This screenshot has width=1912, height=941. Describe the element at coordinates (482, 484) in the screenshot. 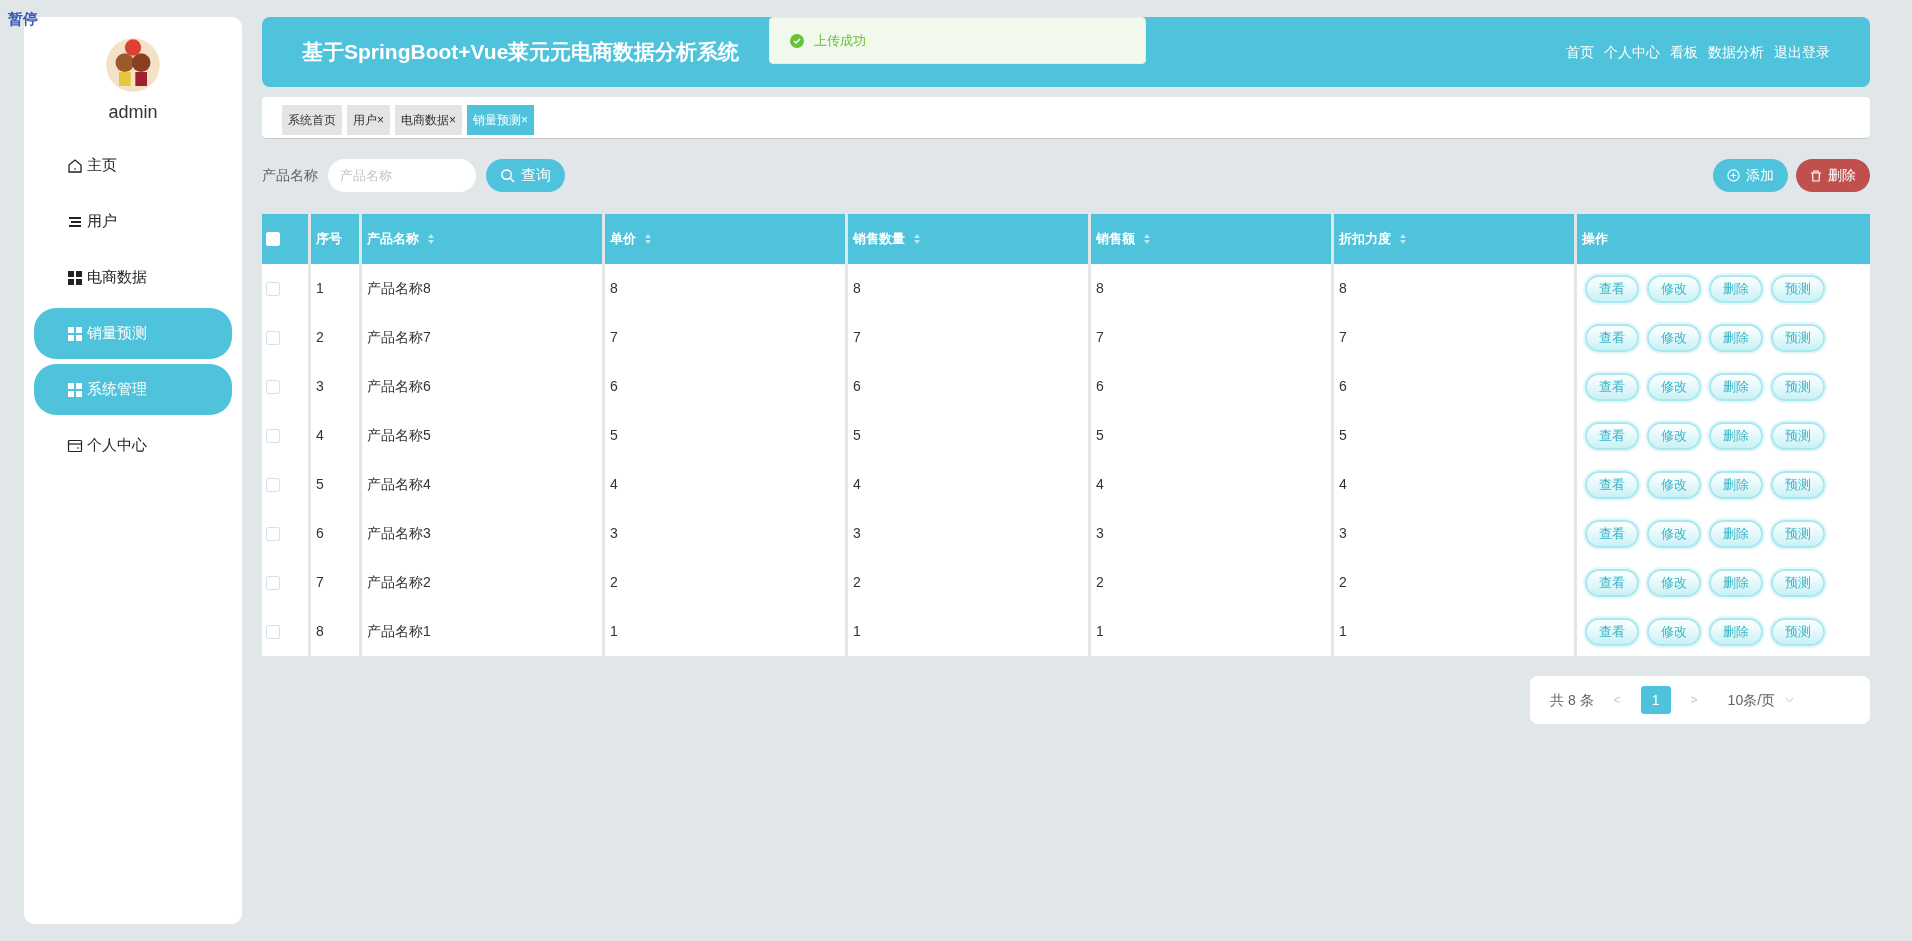

I see `table-cell: 产品名称4` at that location.